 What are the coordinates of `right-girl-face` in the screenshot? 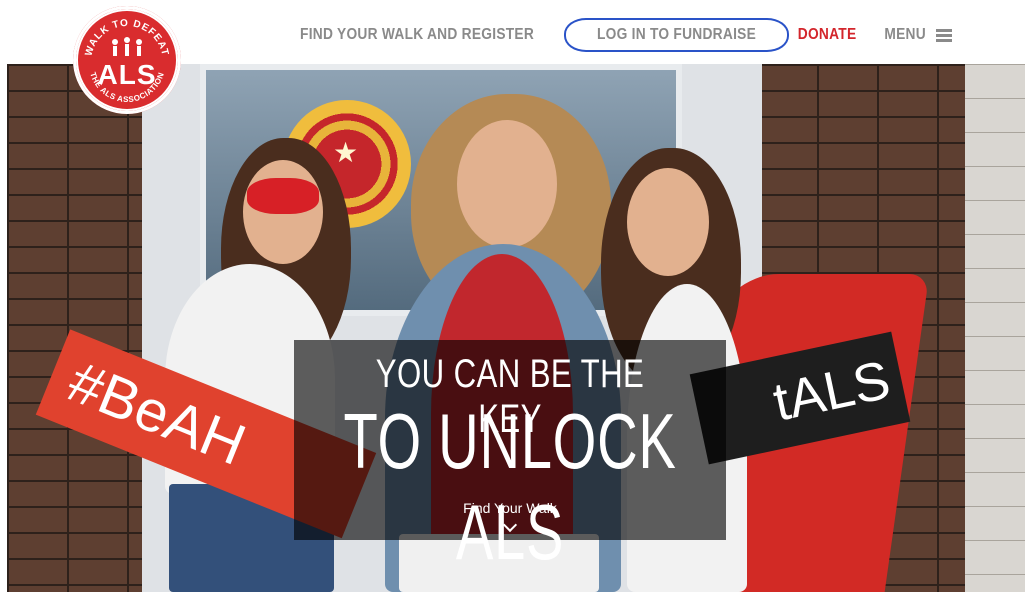 It's located at (668, 222).